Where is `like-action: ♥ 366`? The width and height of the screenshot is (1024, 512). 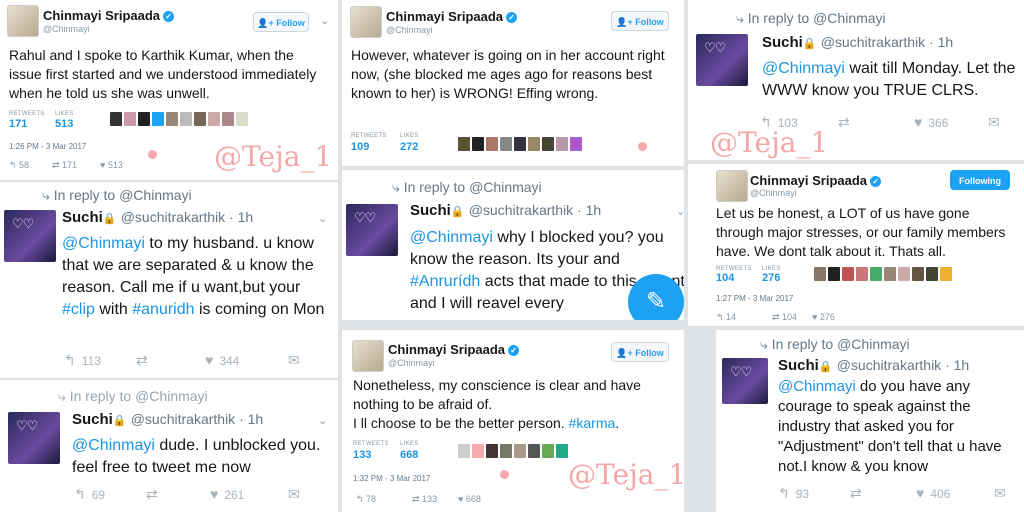
like-action: ♥ 366 is located at coordinates (931, 122).